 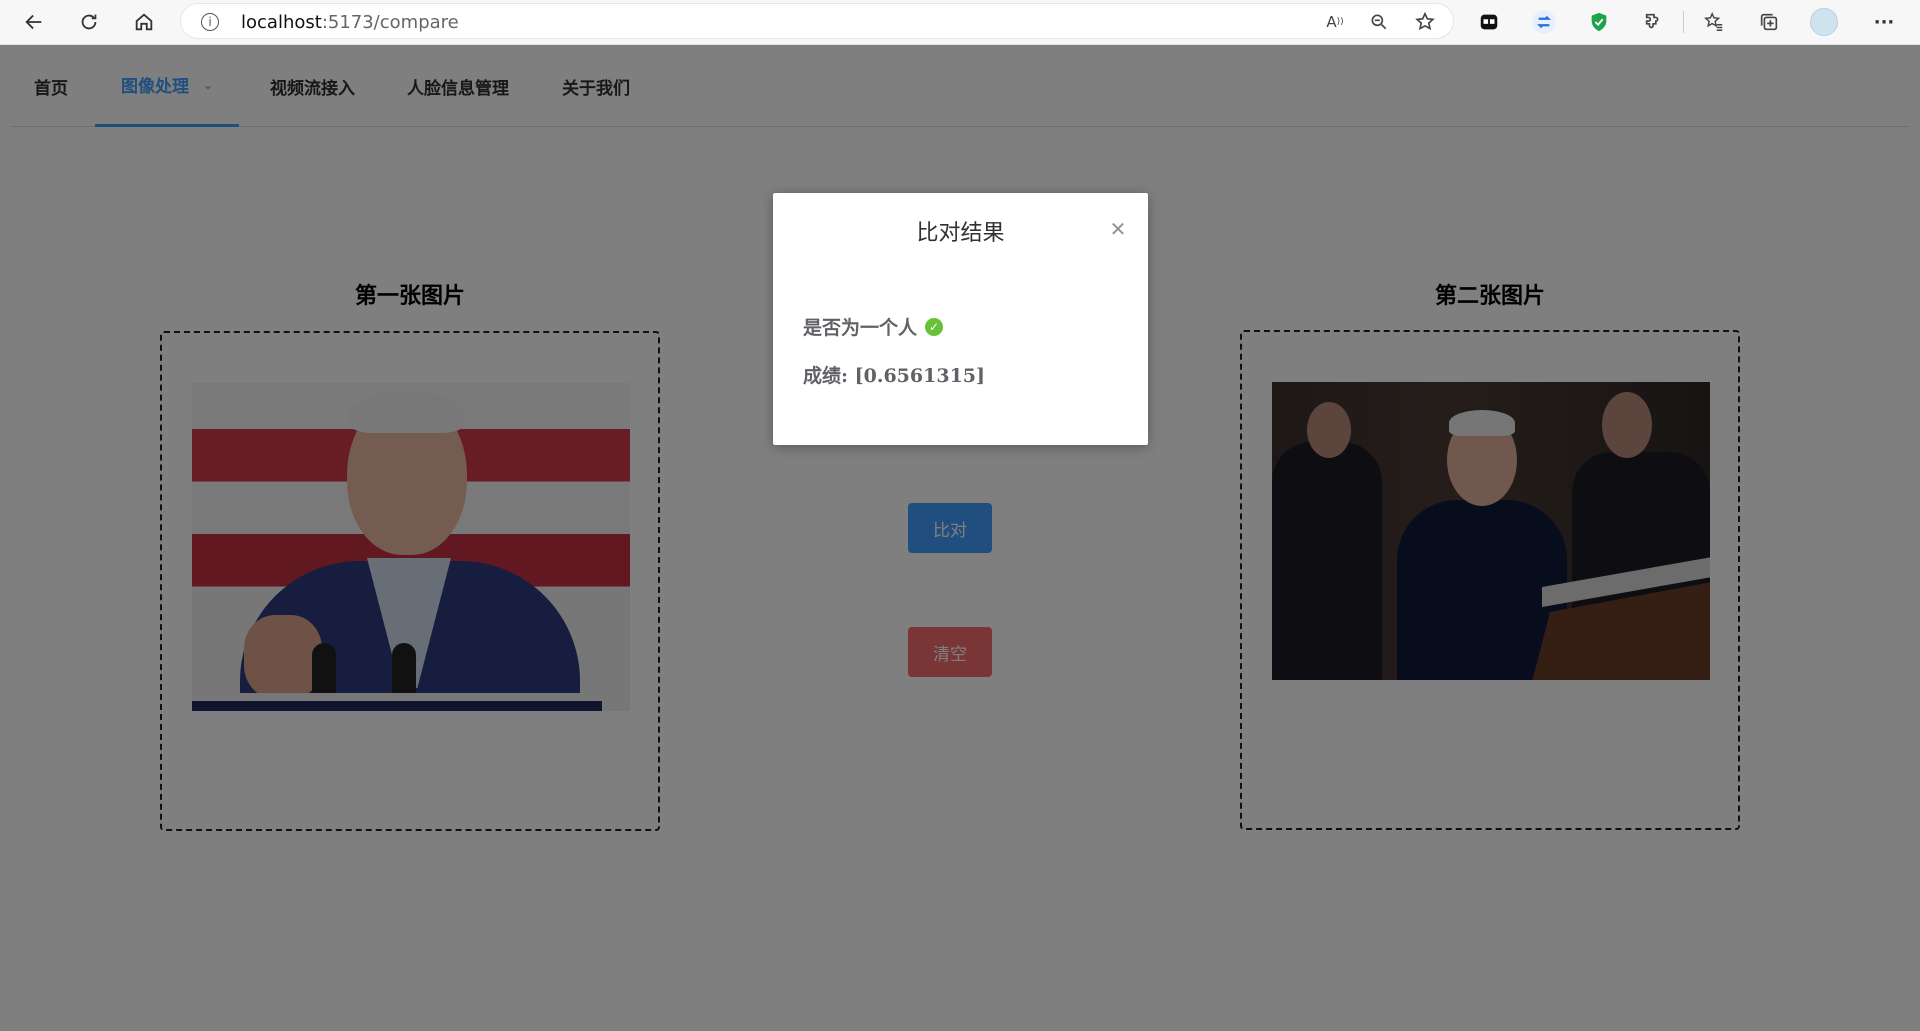 What do you see at coordinates (1714, 22) in the screenshot?
I see `favorites-icon` at bounding box center [1714, 22].